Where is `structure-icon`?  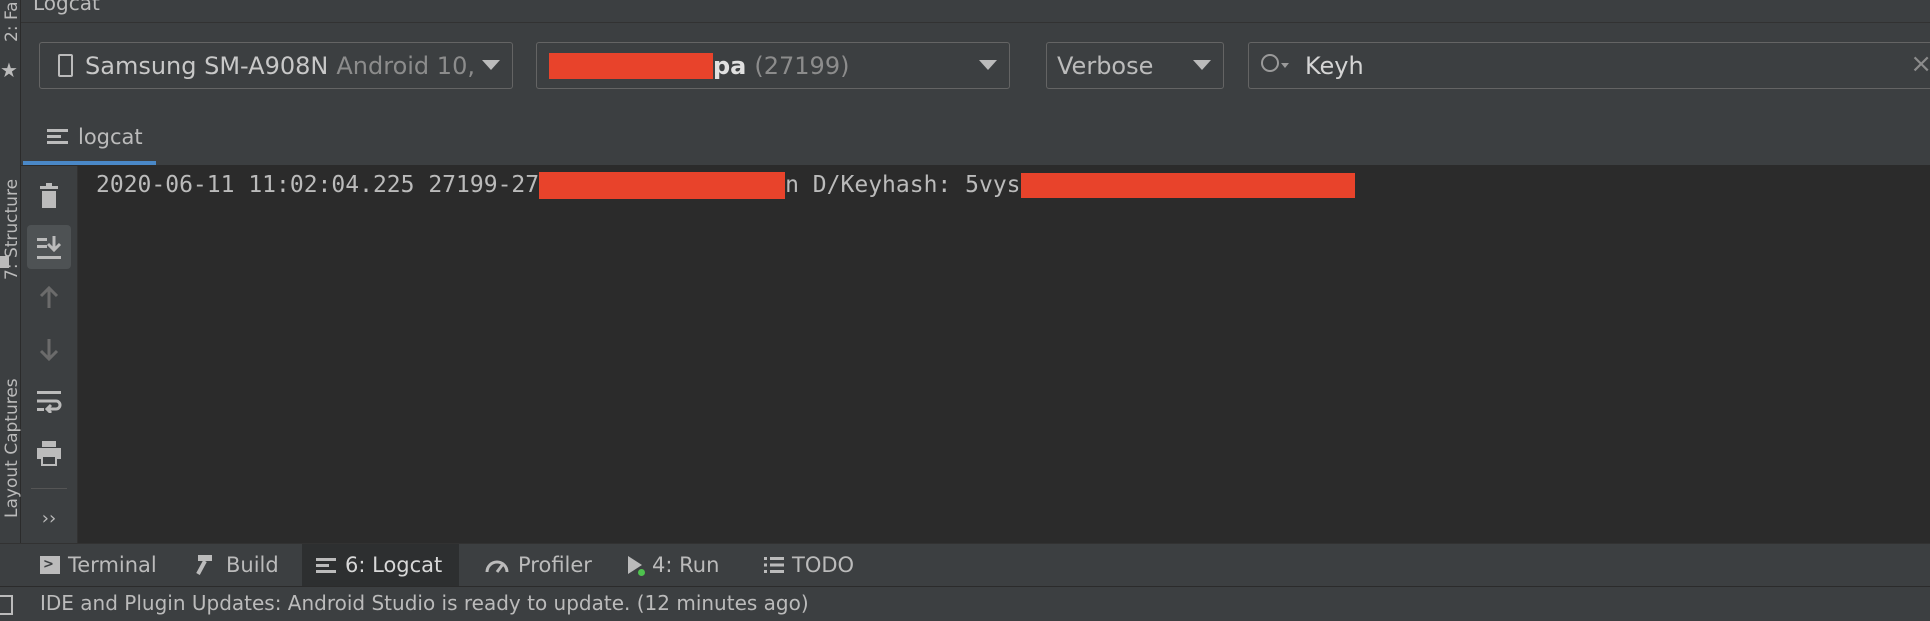
structure-icon is located at coordinates (4, 262).